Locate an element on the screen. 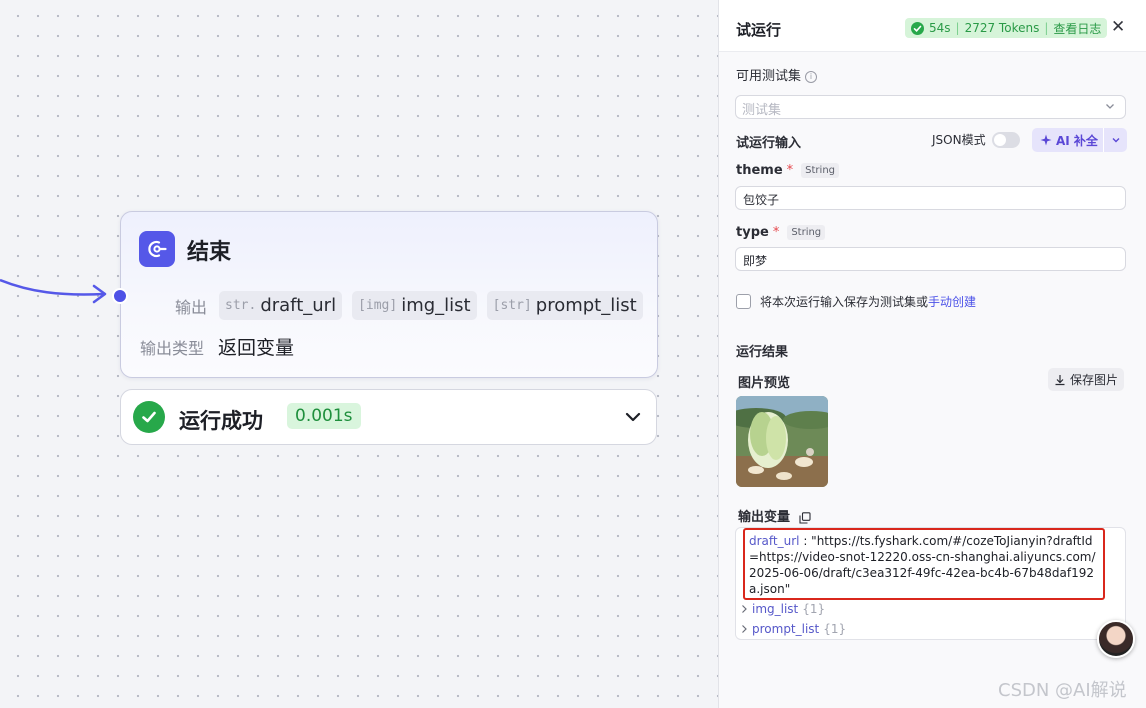 This screenshot has height=708, width=1146. save-image-button: 保存图片 is located at coordinates (1086, 379).